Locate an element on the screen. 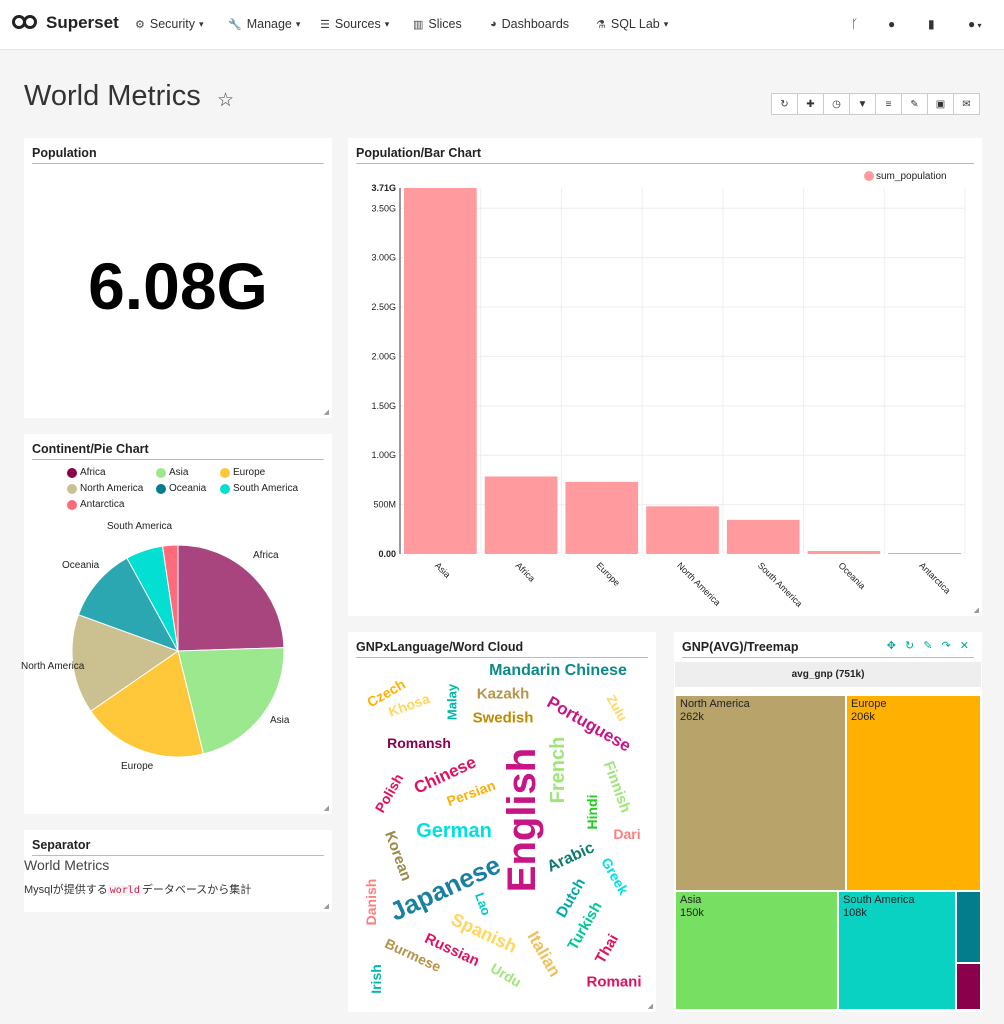 The height and width of the screenshot is (1024, 1004). word-cloud-word: Romani is located at coordinates (613, 982).